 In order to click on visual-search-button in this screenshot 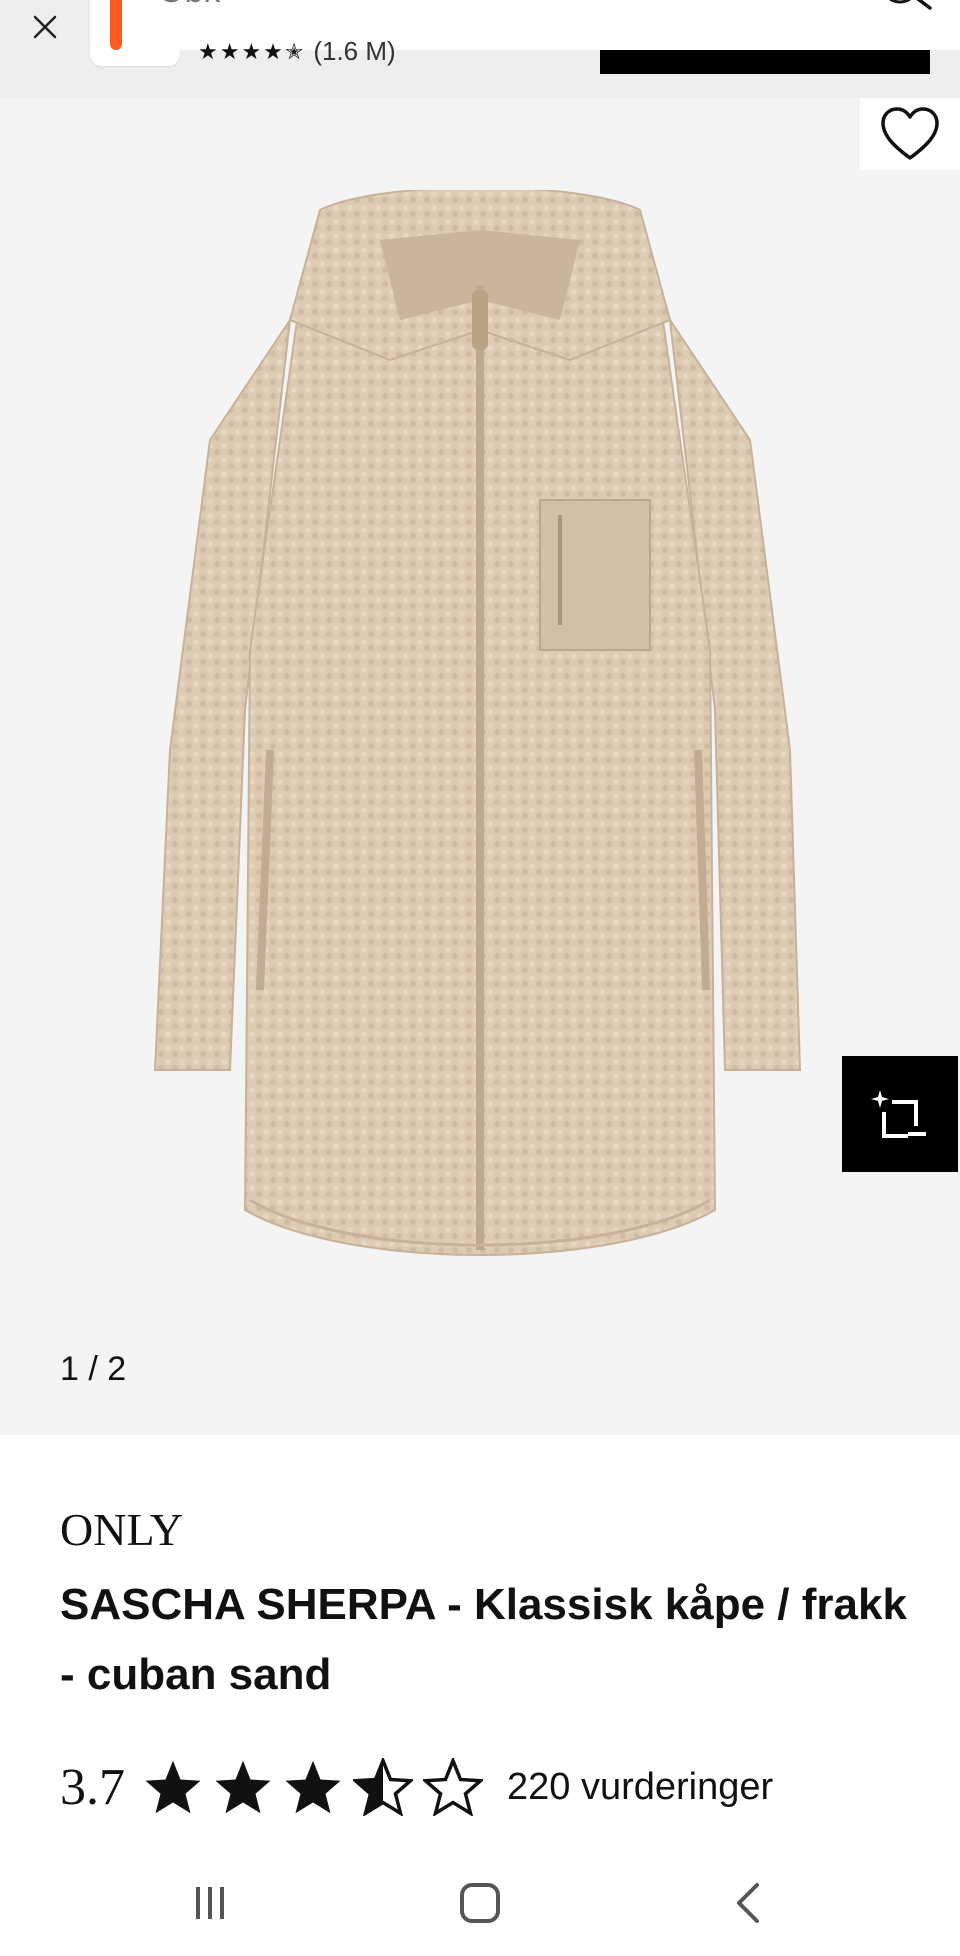, I will do `click(900, 1114)`.